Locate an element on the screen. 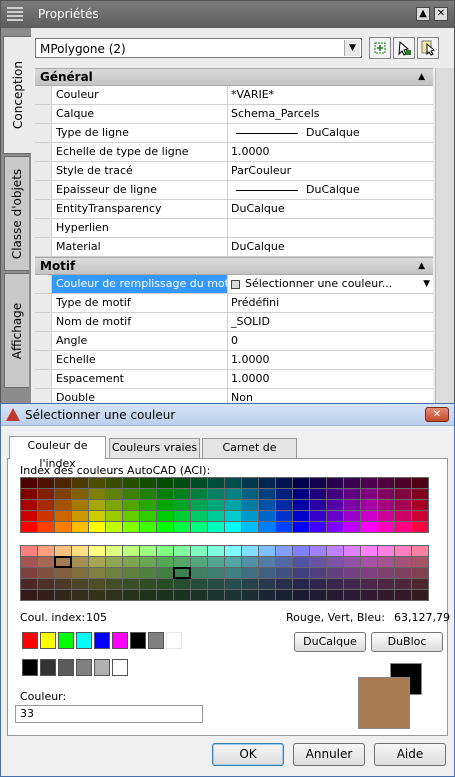 This screenshot has width=455, height=777. tab-affichage: Affichage is located at coordinates (16, 330).